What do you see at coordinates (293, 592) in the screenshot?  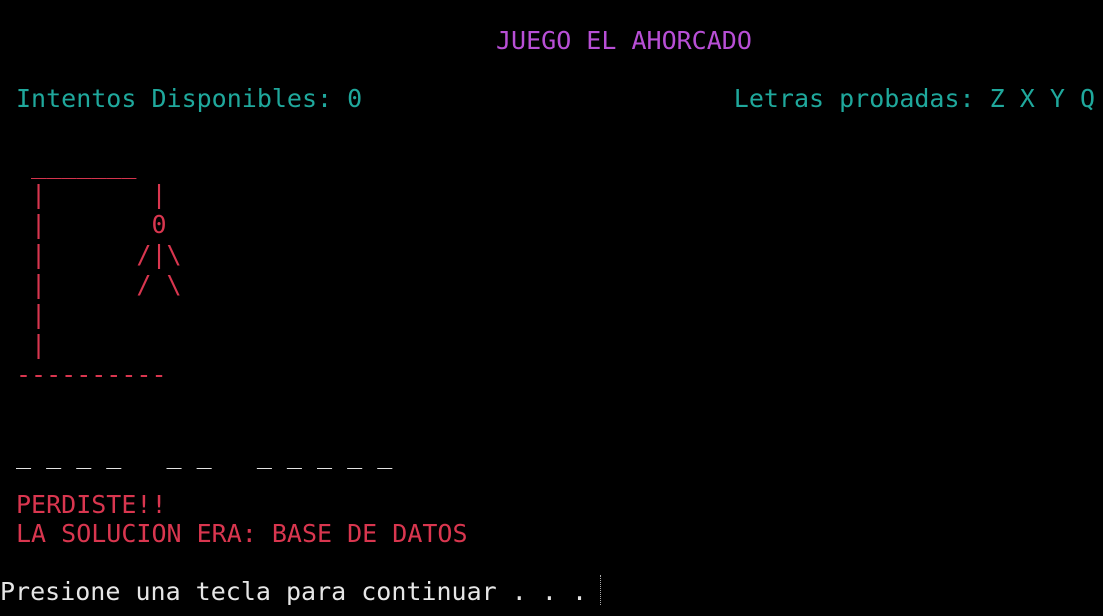 I see `continue-prompt: Presione una tecla para continuar . . .` at bounding box center [293, 592].